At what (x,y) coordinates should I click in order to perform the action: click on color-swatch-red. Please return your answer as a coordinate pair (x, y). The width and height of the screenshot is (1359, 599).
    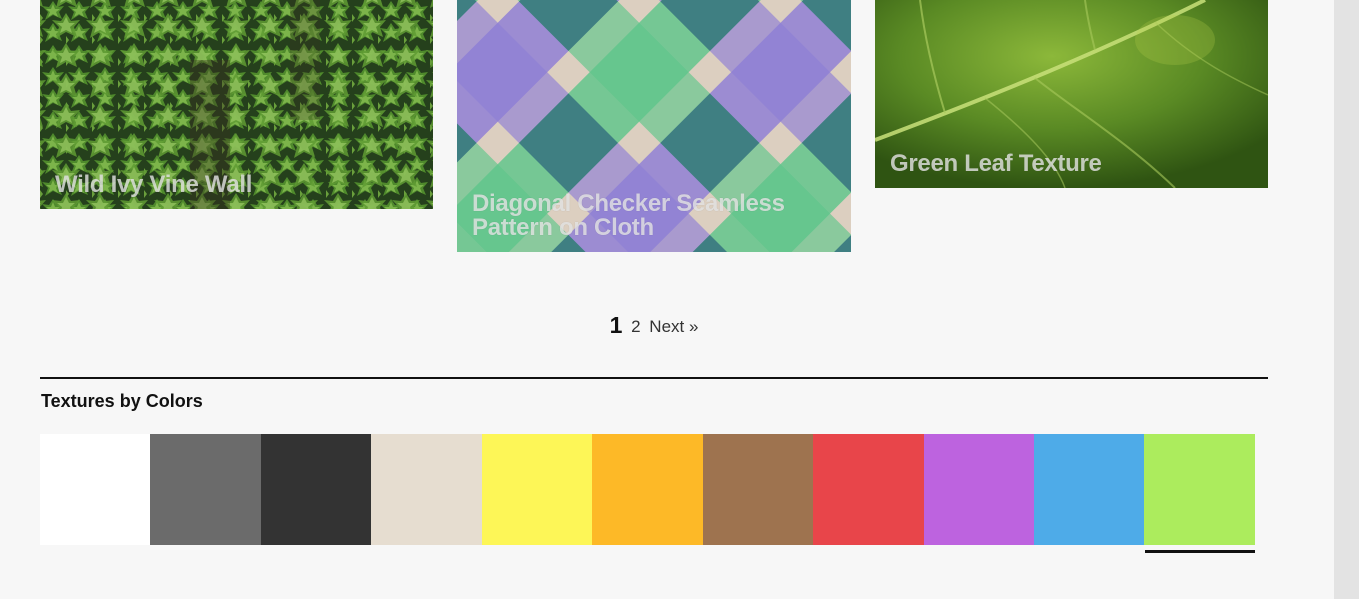
    Looking at the image, I should click on (868, 489).